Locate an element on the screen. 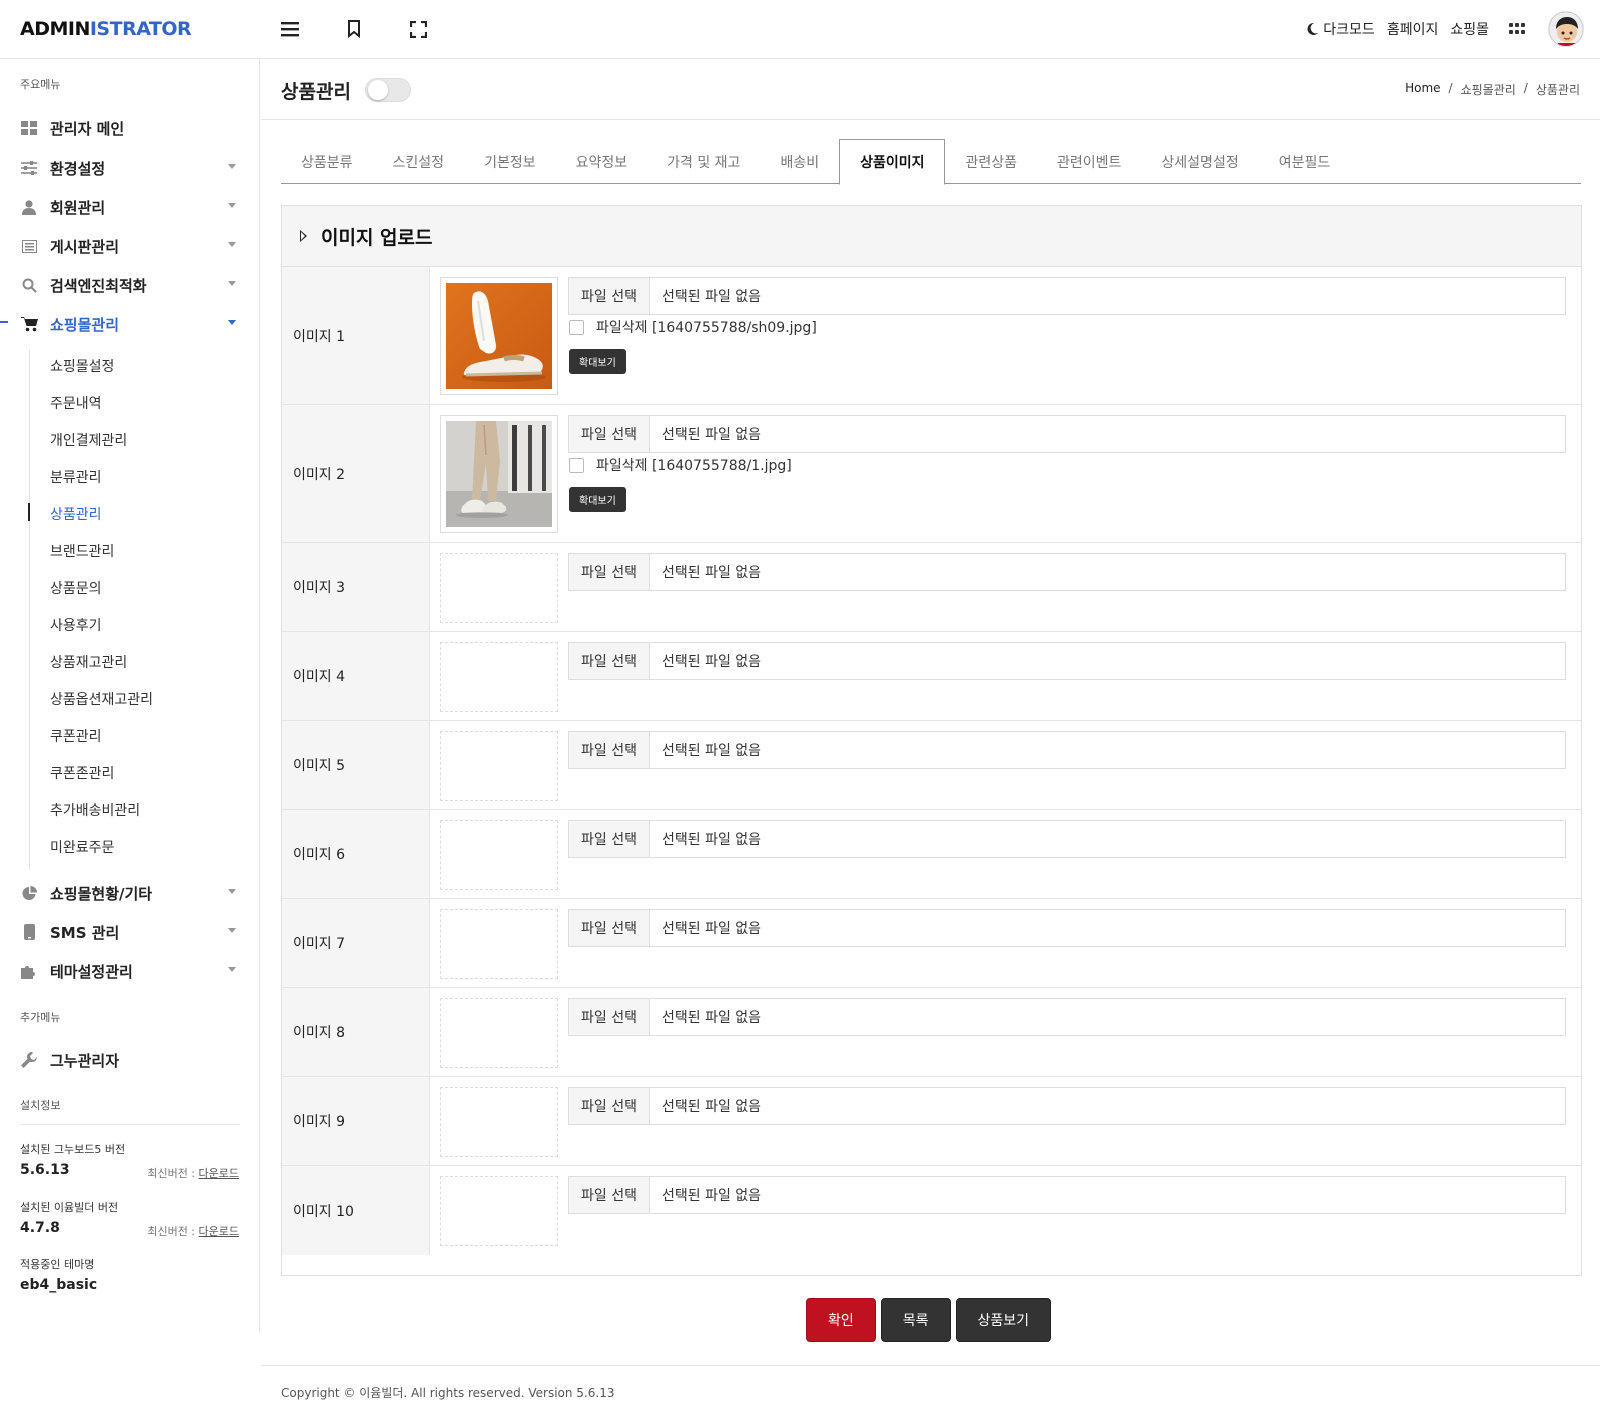 This screenshot has width=1600, height=1415. sidebar-item-shop: 쇼핑몰관리 is located at coordinates (130, 324).